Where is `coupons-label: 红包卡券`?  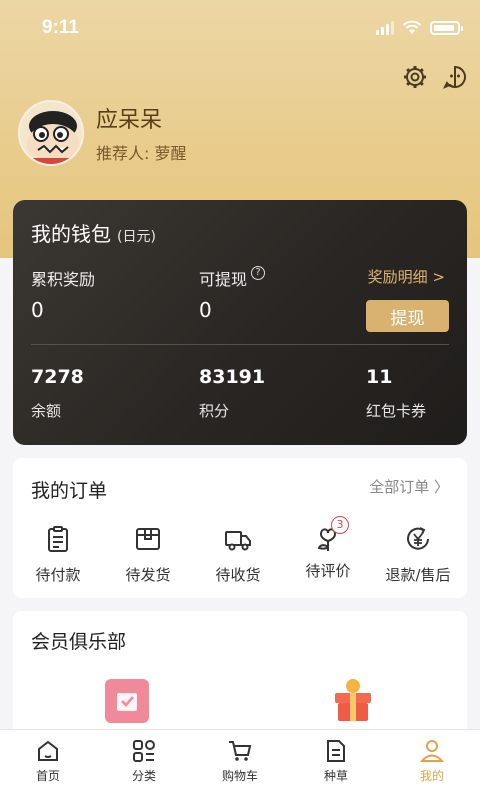
coupons-label: 红包卡券 is located at coordinates (396, 410).